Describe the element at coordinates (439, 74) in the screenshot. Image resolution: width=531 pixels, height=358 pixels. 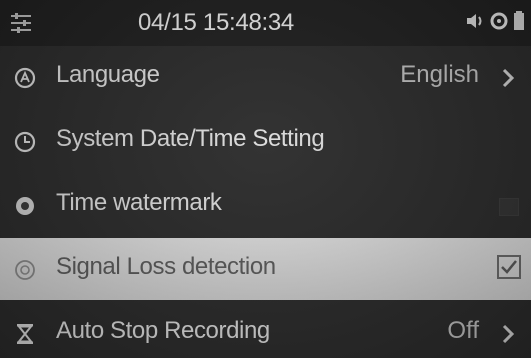
I see `menu-item-value: English` at that location.